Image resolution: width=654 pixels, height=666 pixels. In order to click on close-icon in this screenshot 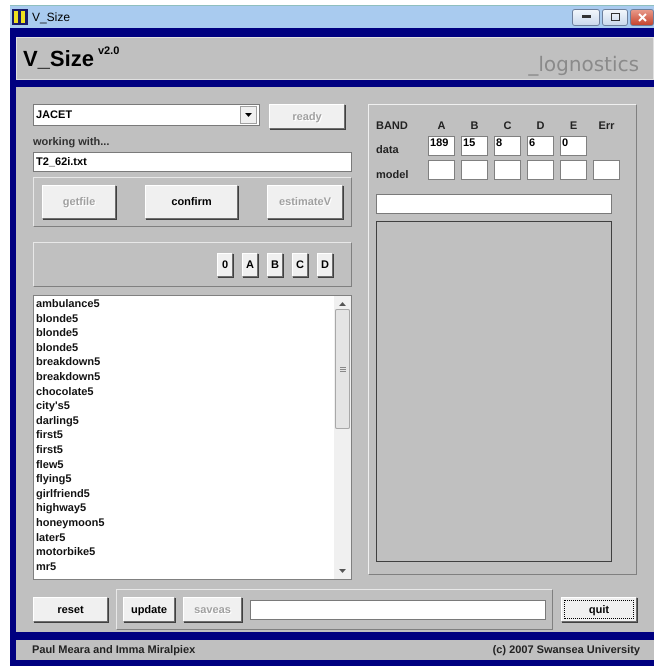, I will do `click(642, 17)`.